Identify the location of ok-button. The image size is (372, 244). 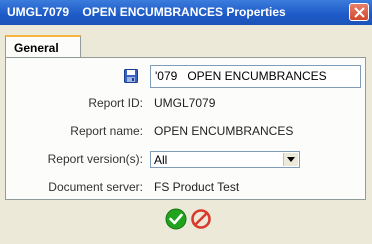
(176, 219).